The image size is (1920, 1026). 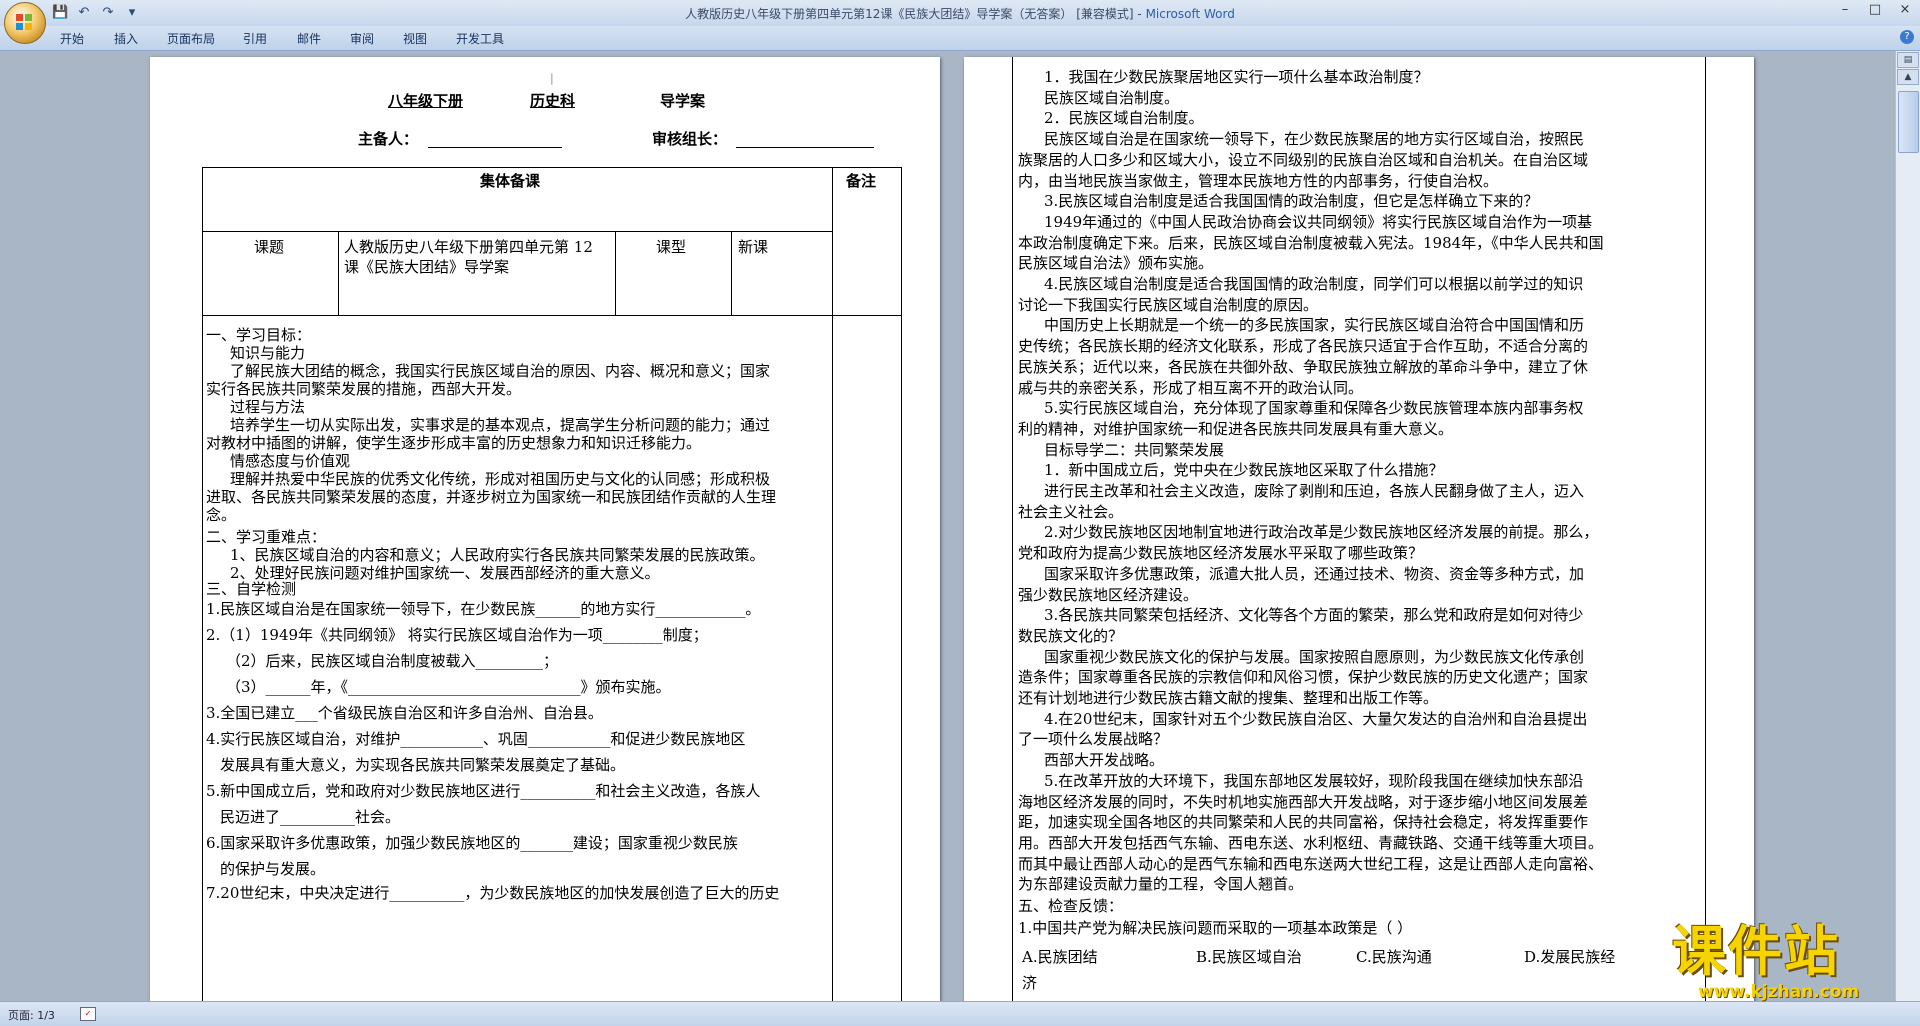 What do you see at coordinates (1303, 366) in the screenshot?
I see `page2-line: 民族关系；近代以来，各民族在共御外敌、争取民族独立解放的革命斗争中，建立了休` at bounding box center [1303, 366].